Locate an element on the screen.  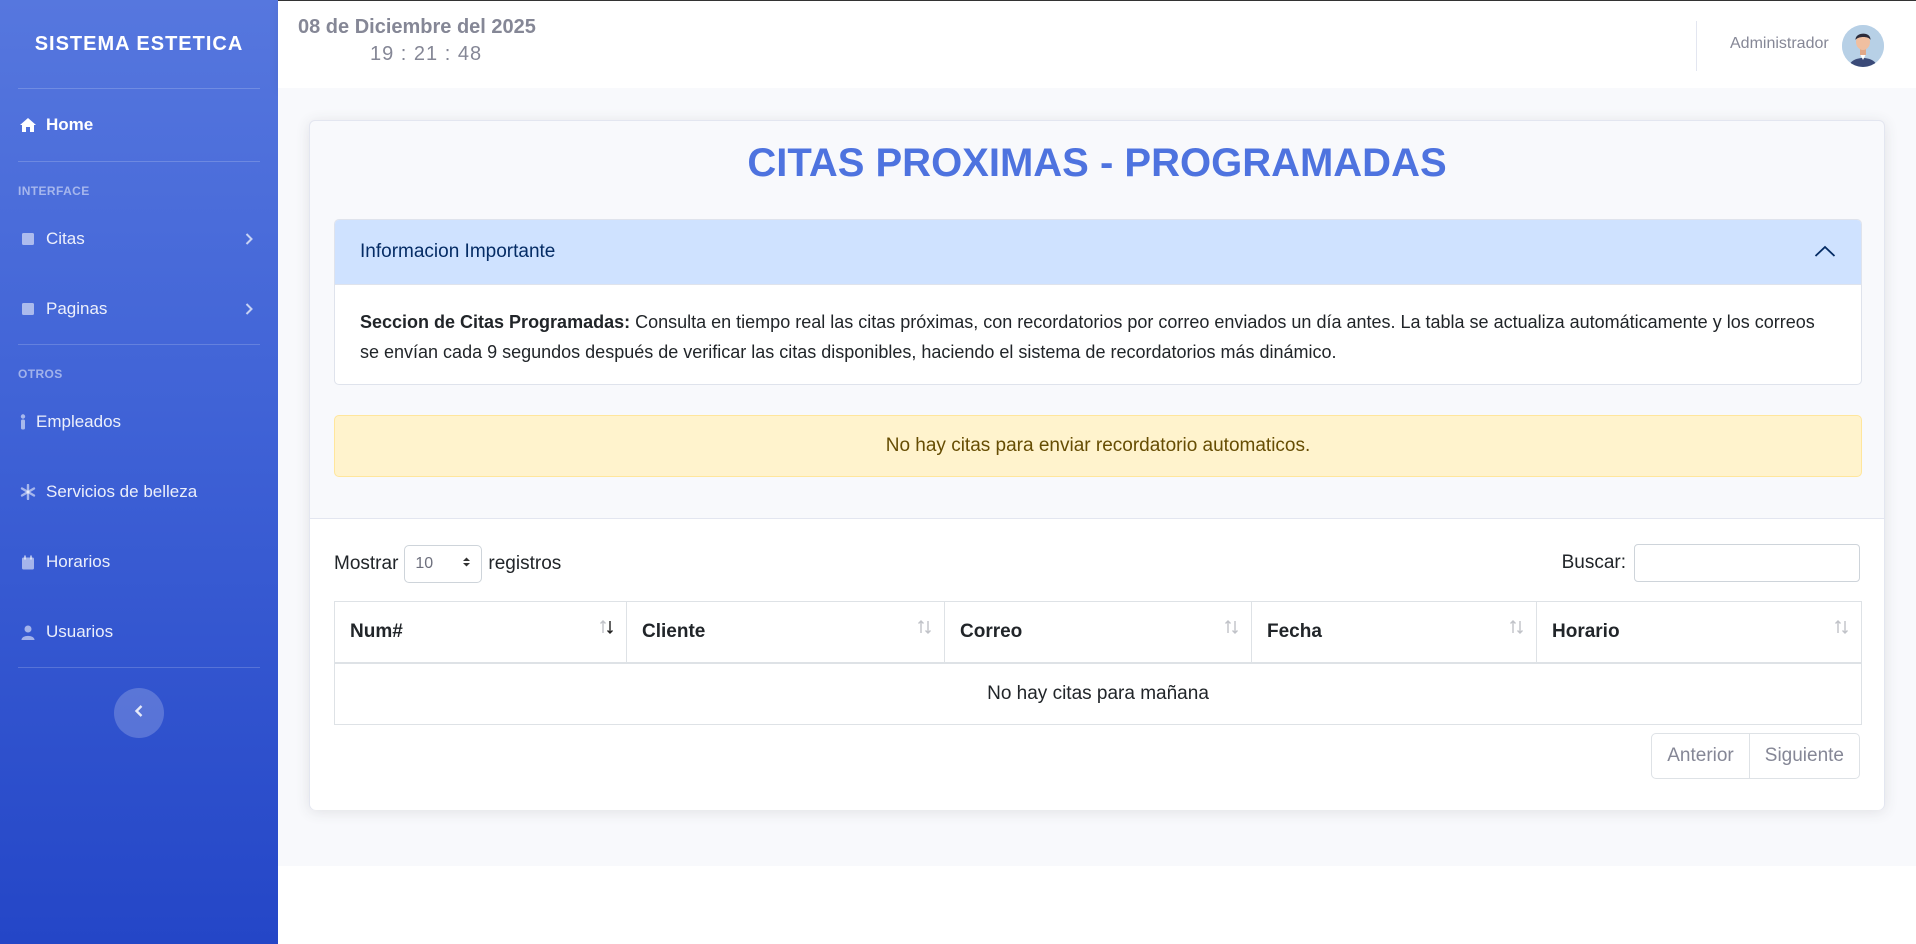
sidebar-item-label: Servicios de belleza is located at coordinates (122, 491).